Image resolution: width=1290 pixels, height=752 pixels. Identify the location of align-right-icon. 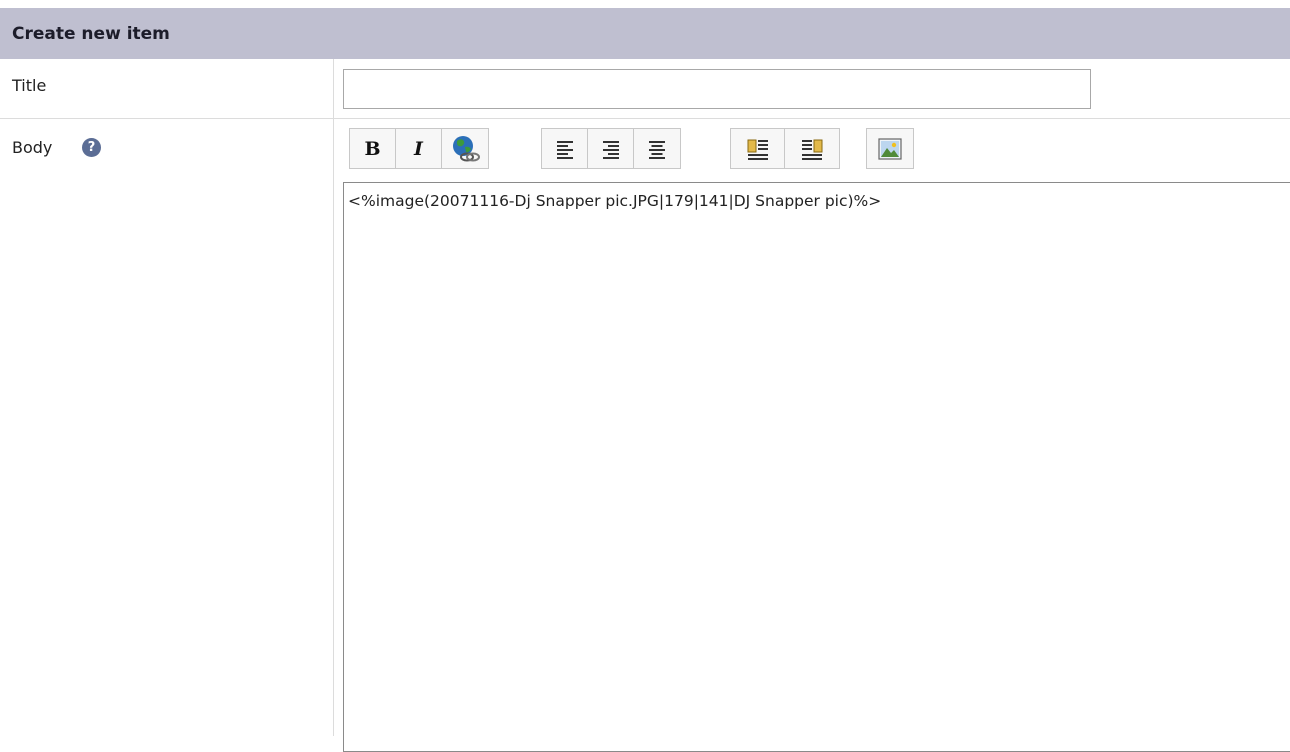
(610, 149).